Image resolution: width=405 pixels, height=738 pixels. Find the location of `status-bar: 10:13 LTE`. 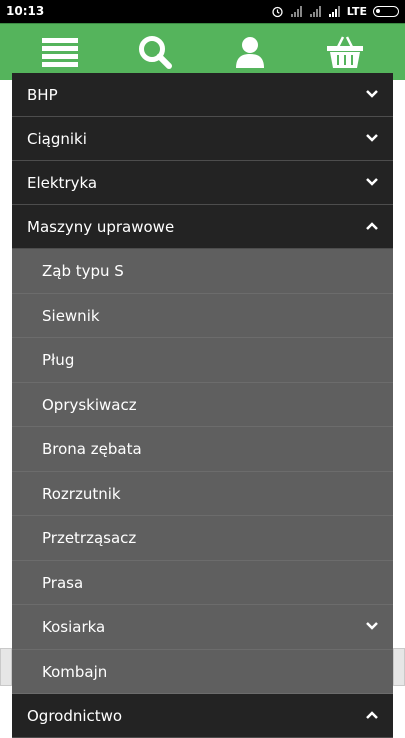

status-bar: 10:13 LTE is located at coordinates (202, 11).